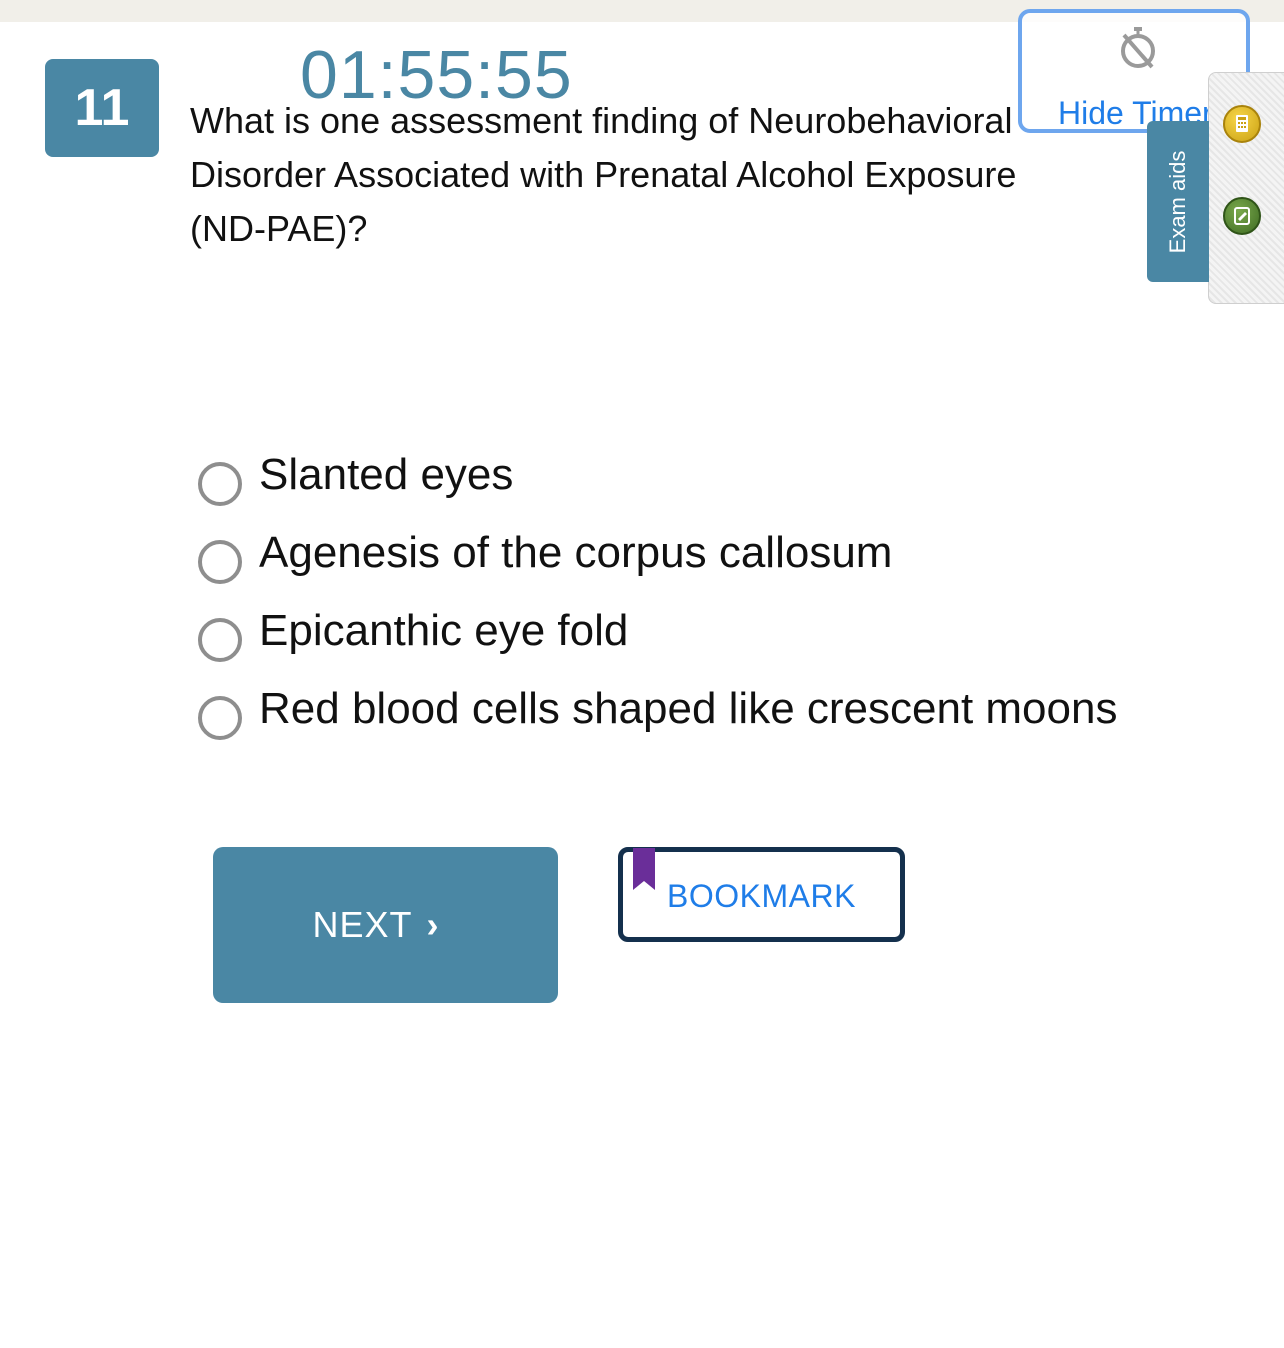 This screenshot has width=1284, height=1348. I want to click on stopwatch-off-icon, so click(1138, 48).